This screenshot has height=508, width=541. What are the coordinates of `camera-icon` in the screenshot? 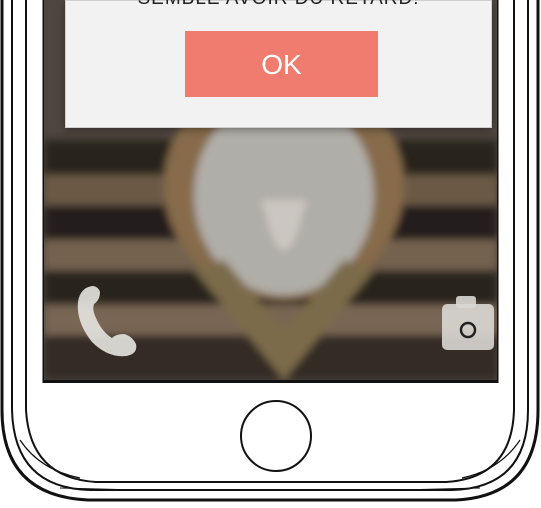 It's located at (468, 322).